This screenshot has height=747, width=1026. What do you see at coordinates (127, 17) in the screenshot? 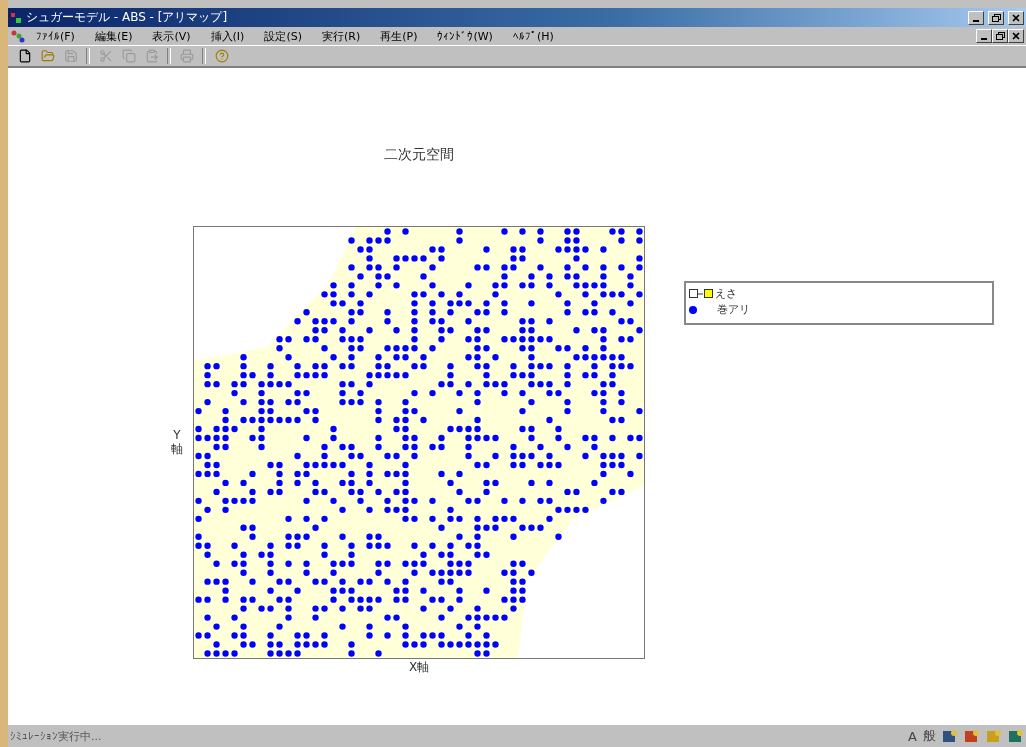
I see `window-title: シュガーモデル - ABS - [アリマップ]` at bounding box center [127, 17].